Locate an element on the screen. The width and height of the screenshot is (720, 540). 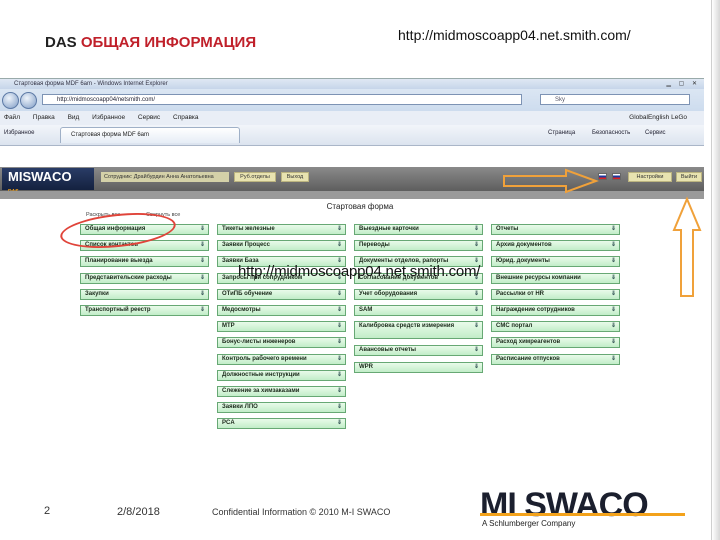
settings-button: Настройки is located at coordinates (650, 177).